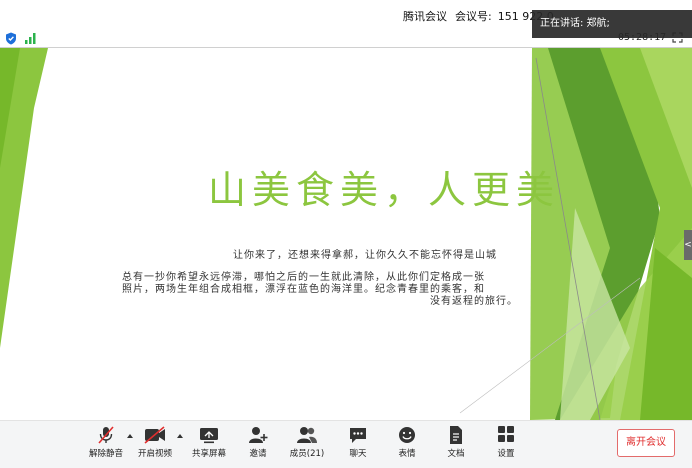 The height and width of the screenshot is (468, 692). I want to click on unmute-label: 解除静音, so click(105, 454).